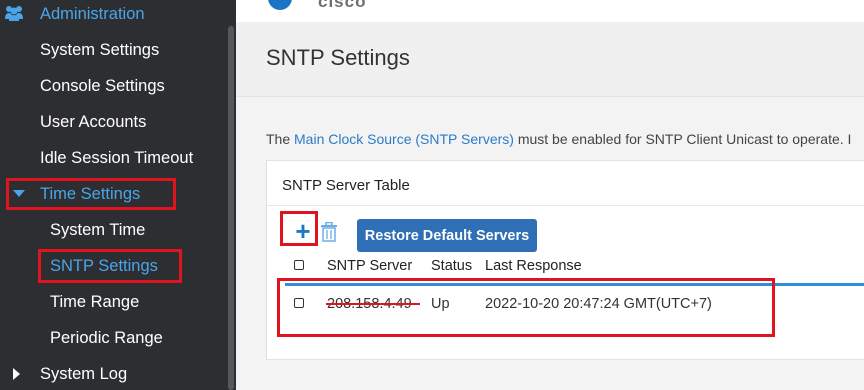  I want to click on sidebar-item-console-settings: Console Settings, so click(114, 86).